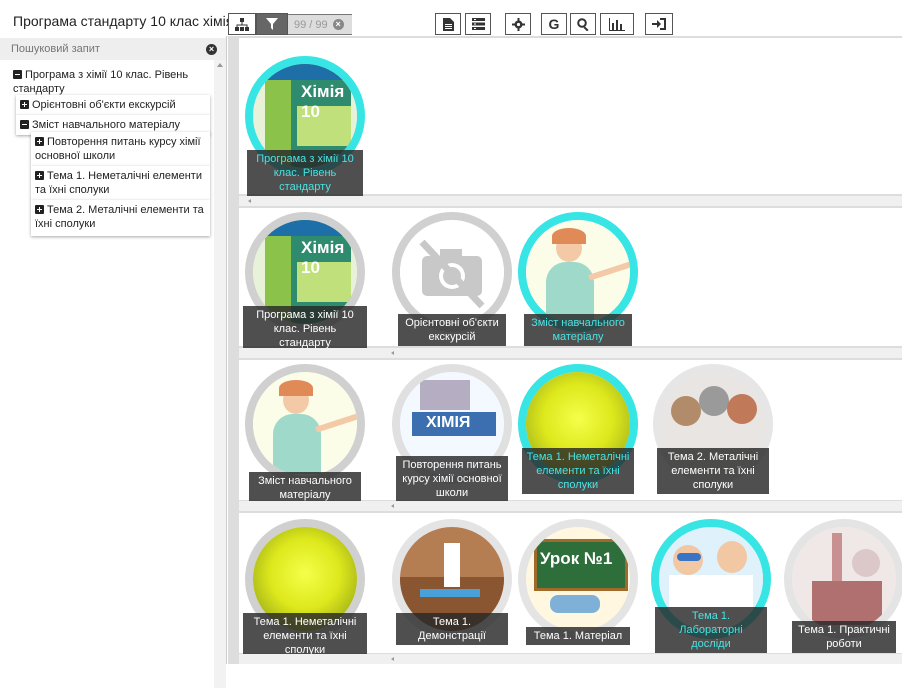  I want to click on bar-chart-icon, so click(617, 24).